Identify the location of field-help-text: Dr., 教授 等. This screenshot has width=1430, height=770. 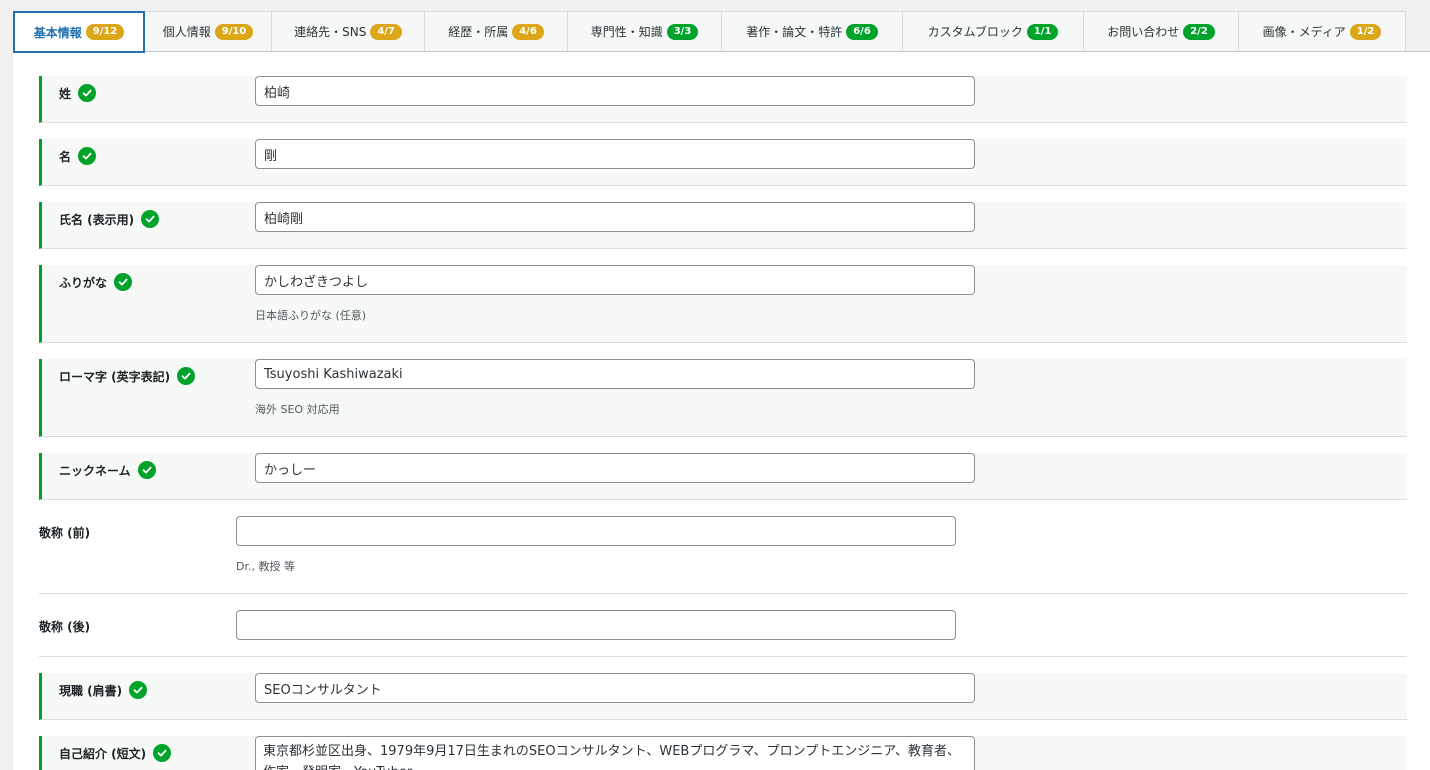
(265, 566).